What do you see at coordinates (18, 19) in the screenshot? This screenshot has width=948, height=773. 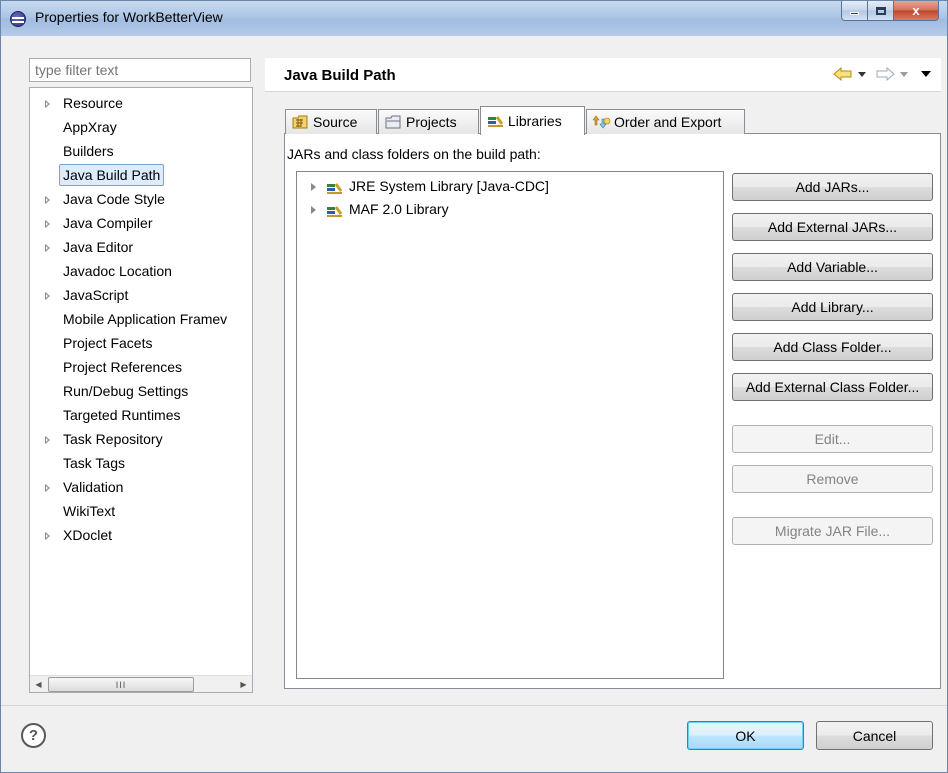 I see `eclipse-icon` at bounding box center [18, 19].